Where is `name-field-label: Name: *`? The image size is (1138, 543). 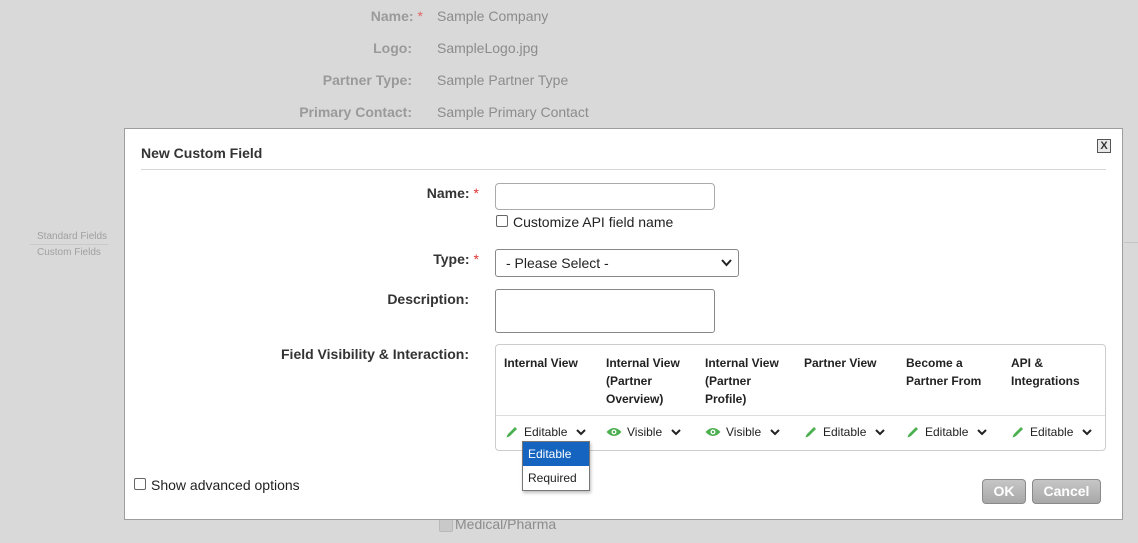
name-field-label: Name: * is located at coordinates (453, 193).